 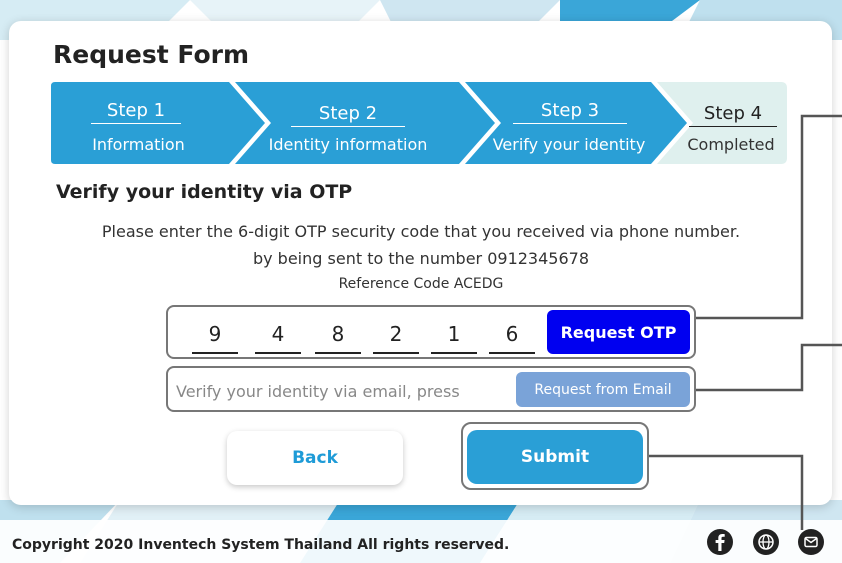 What do you see at coordinates (720, 542) in the screenshot?
I see `facebook-icon` at bounding box center [720, 542].